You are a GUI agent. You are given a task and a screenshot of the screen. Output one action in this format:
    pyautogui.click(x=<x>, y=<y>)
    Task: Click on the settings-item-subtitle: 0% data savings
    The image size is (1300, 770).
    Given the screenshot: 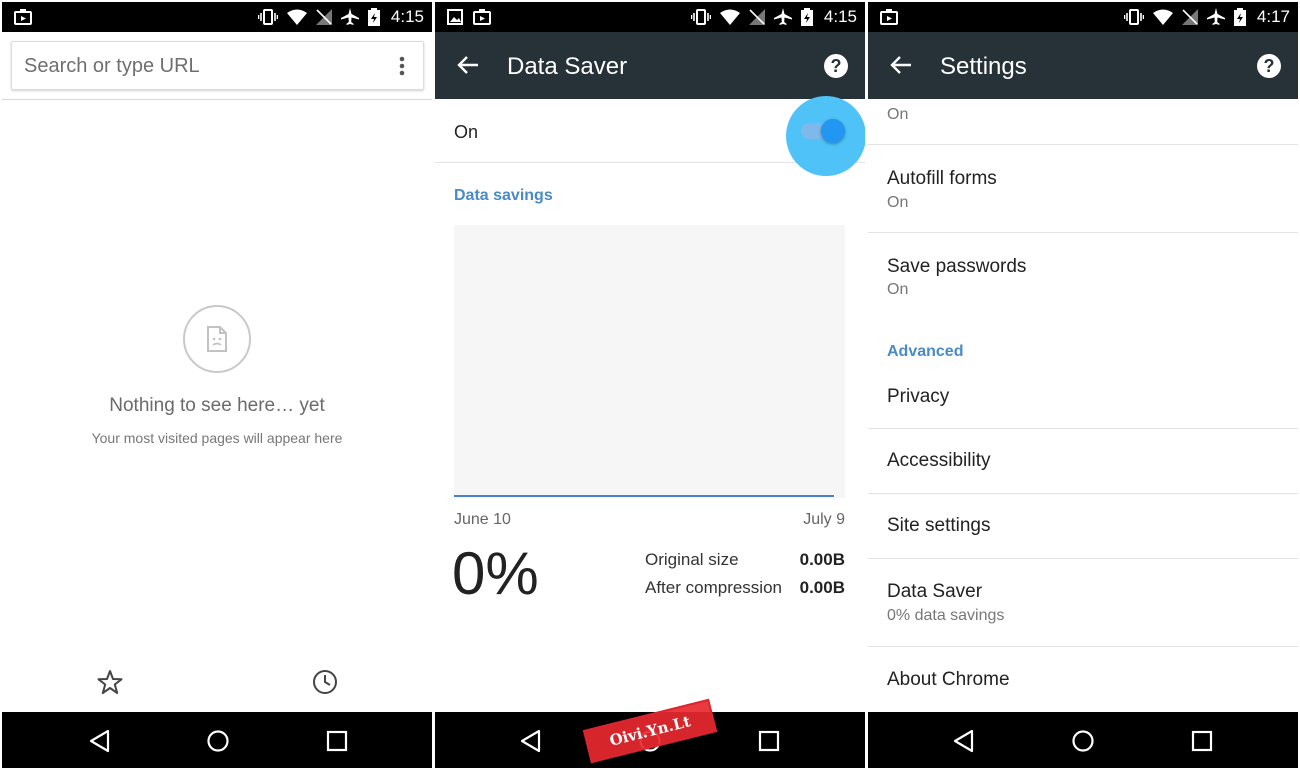 What is the action you would take?
    pyautogui.click(x=946, y=615)
    